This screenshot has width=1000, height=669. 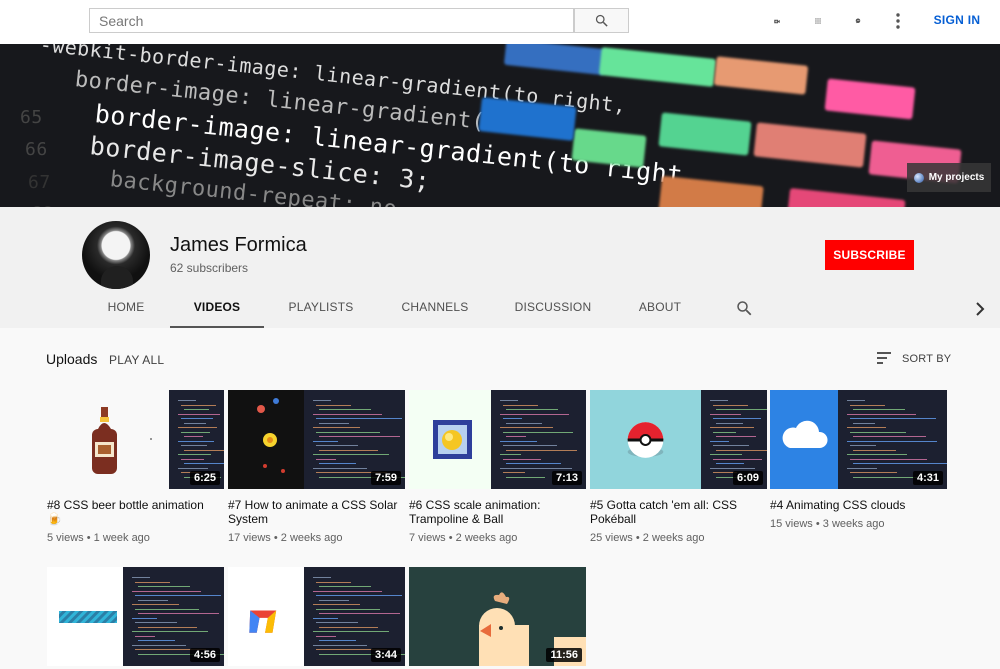 I want to click on channel-avatar, so click(x=116, y=255).